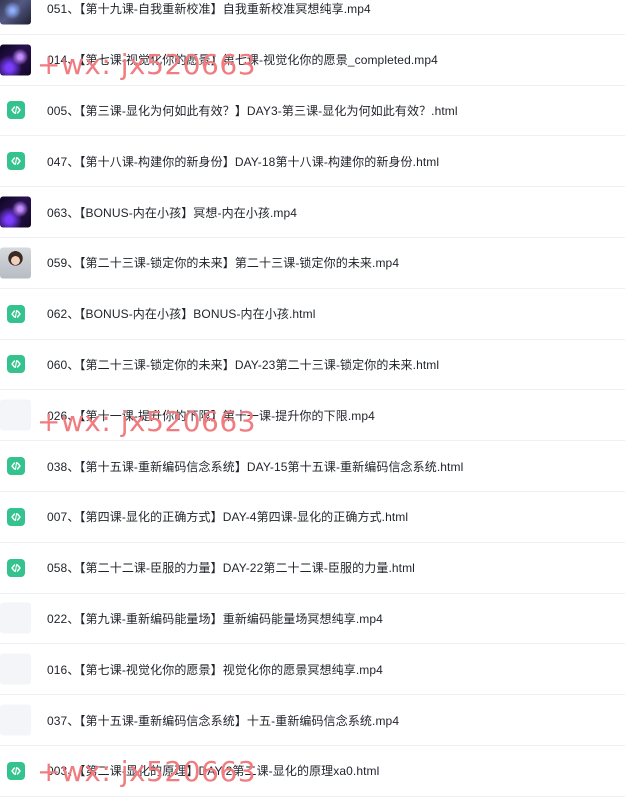 This screenshot has height=807, width=625. Describe the element at coordinates (211, 415) in the screenshot. I see `file-name: 026、【第十一课-提升你的下限】第十一课-提升你的下限.mp4` at that location.